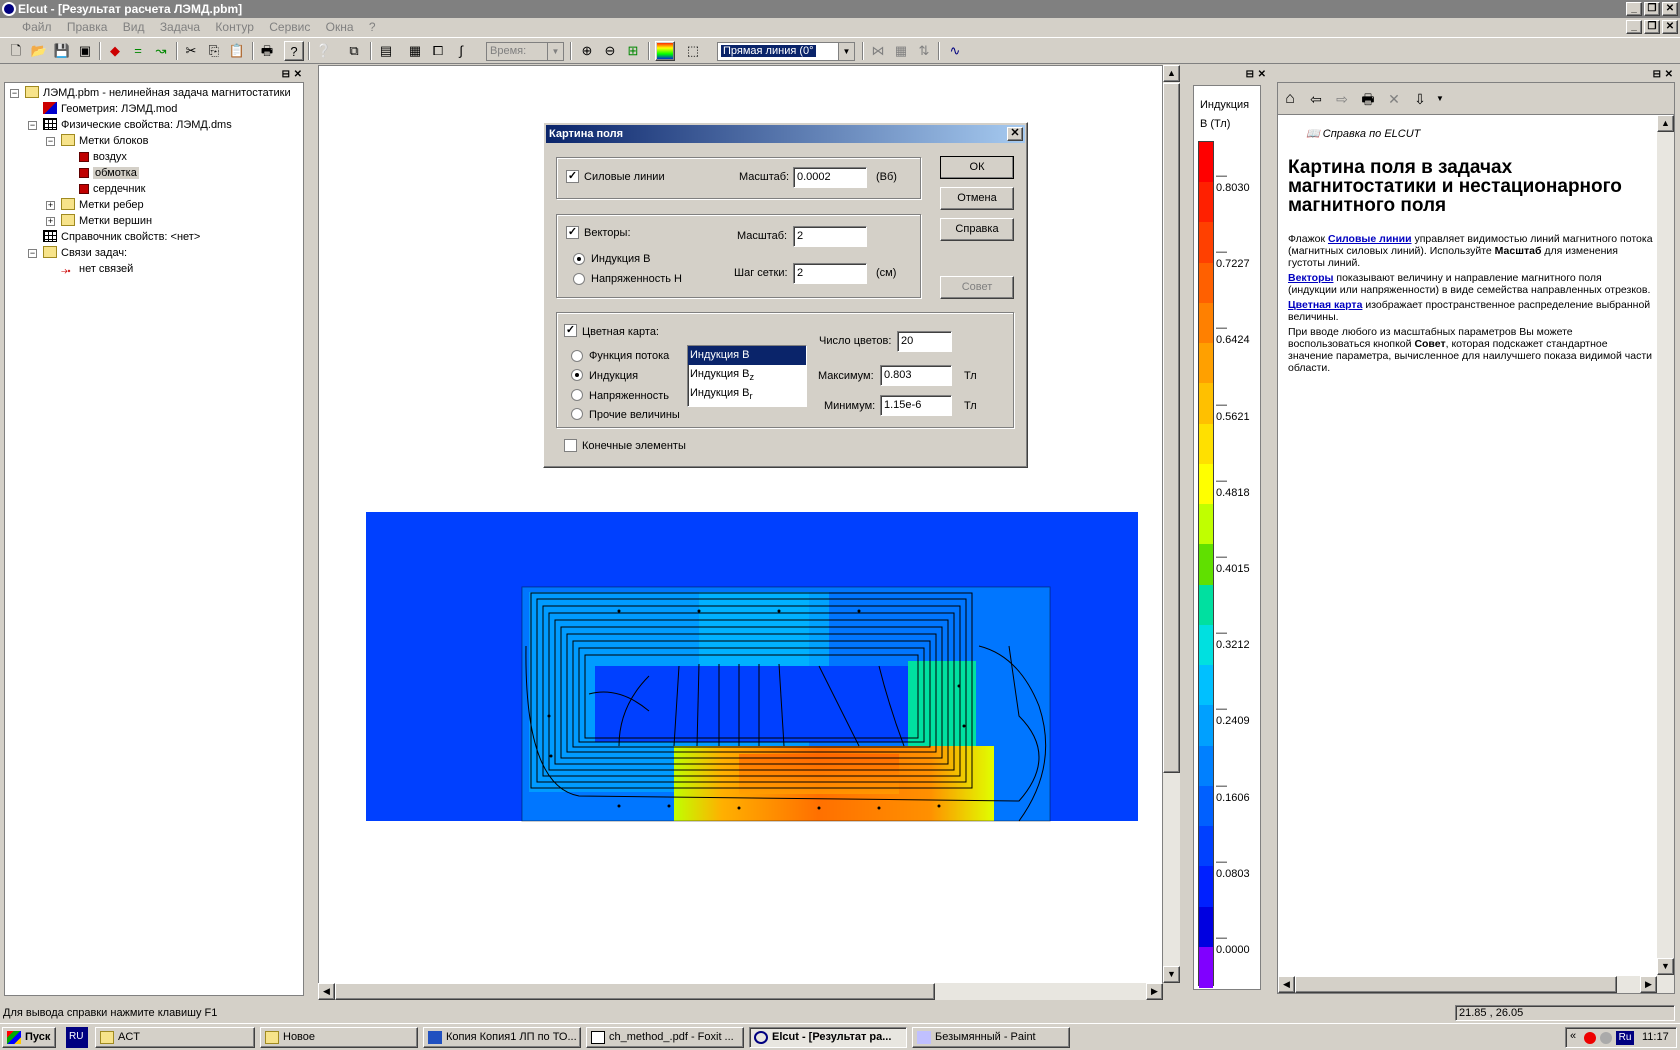 The height and width of the screenshot is (1050, 1680). I want to click on flux-function-radio, so click(577, 356).